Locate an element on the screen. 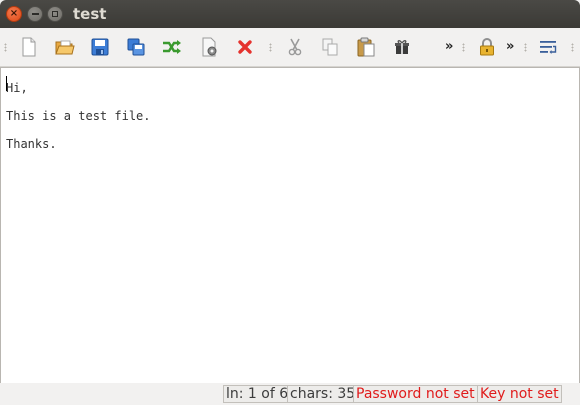 The height and width of the screenshot is (405, 580). delete-button is located at coordinates (245, 47).